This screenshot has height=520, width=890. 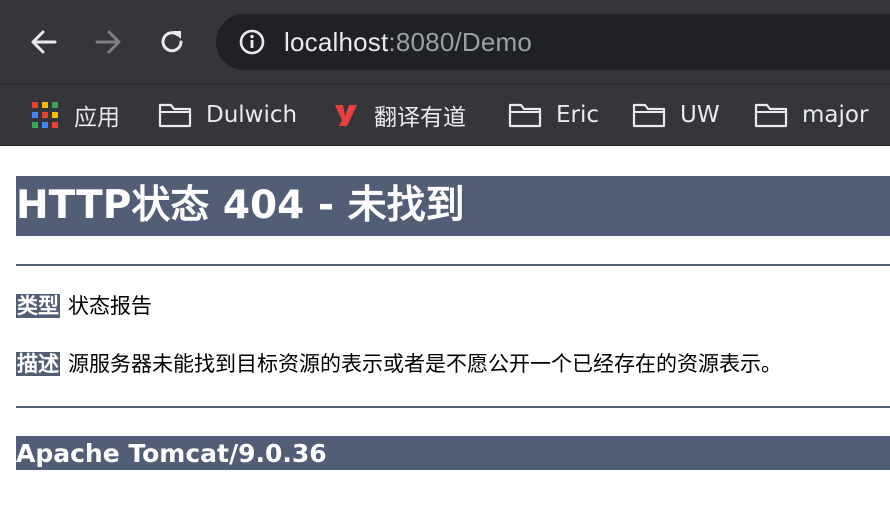 What do you see at coordinates (453, 265) in the screenshot?
I see `divider-top` at bounding box center [453, 265].